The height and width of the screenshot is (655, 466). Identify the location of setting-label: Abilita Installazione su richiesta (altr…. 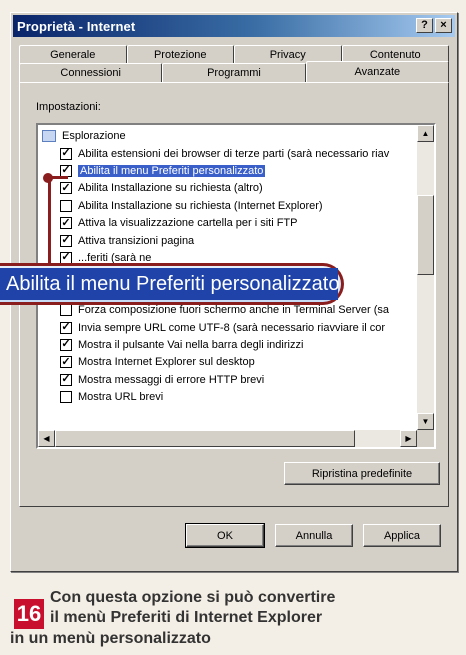
(170, 188).